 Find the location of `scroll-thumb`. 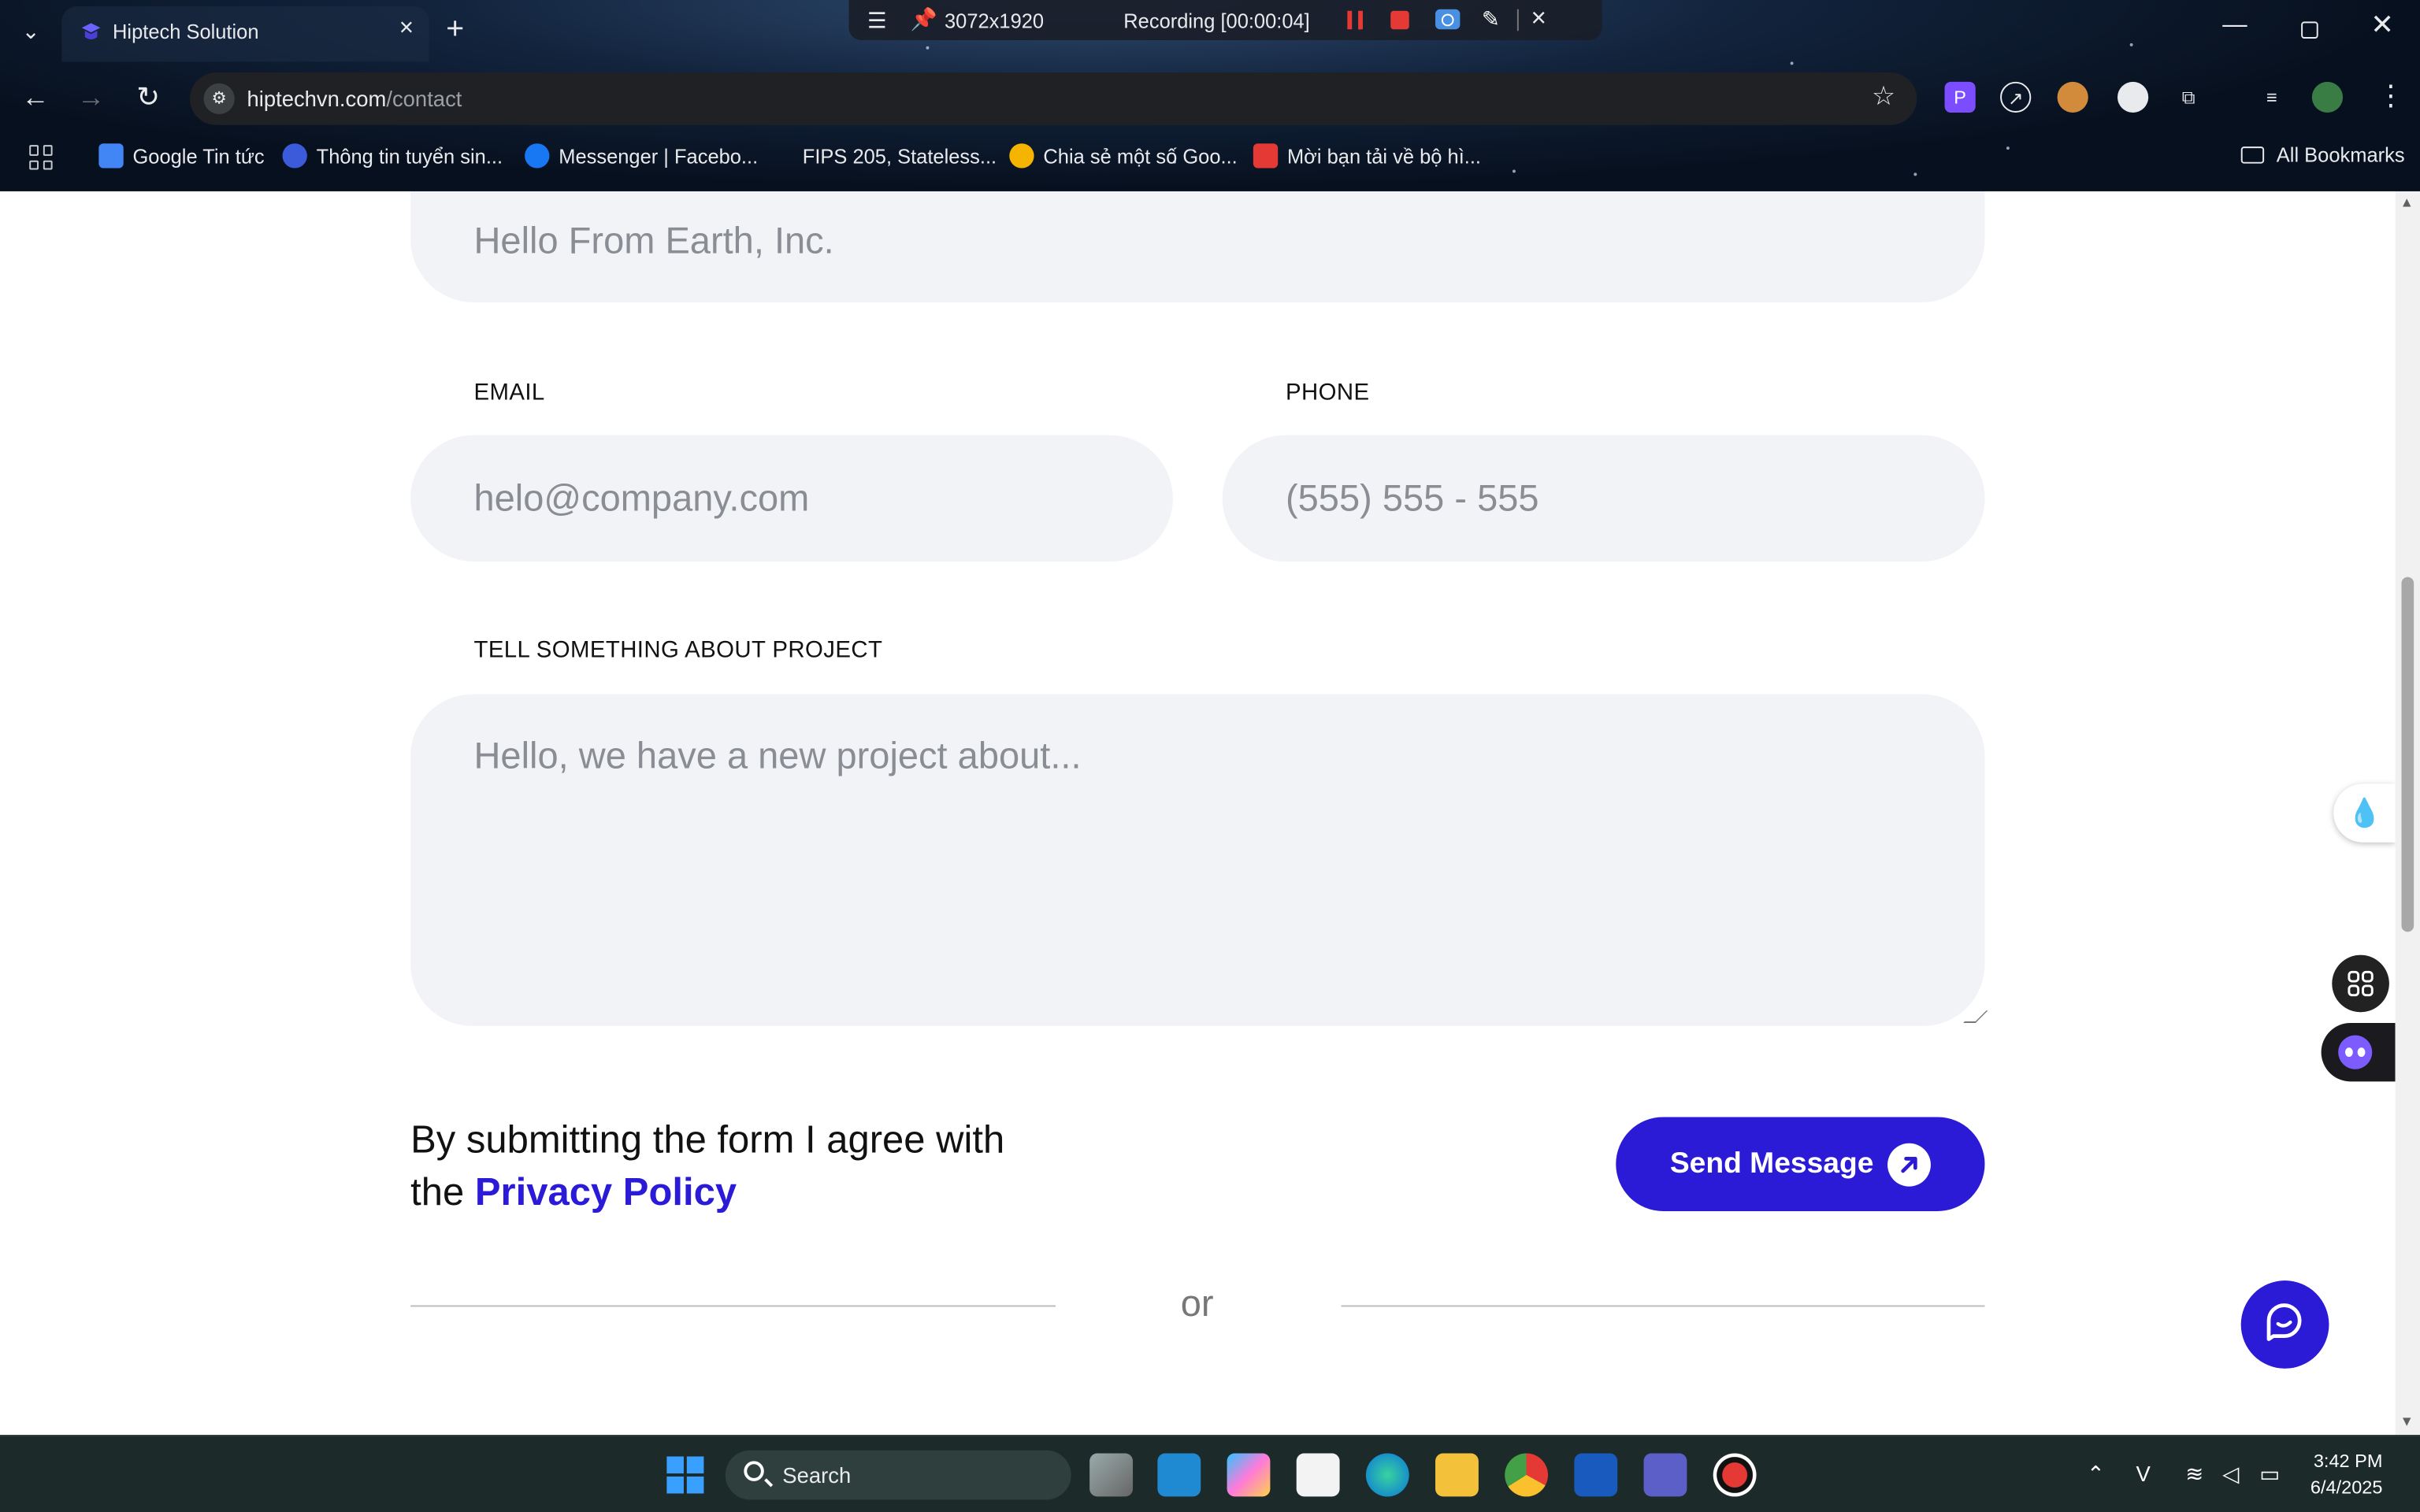

scroll-thumb is located at coordinates (2407, 754).